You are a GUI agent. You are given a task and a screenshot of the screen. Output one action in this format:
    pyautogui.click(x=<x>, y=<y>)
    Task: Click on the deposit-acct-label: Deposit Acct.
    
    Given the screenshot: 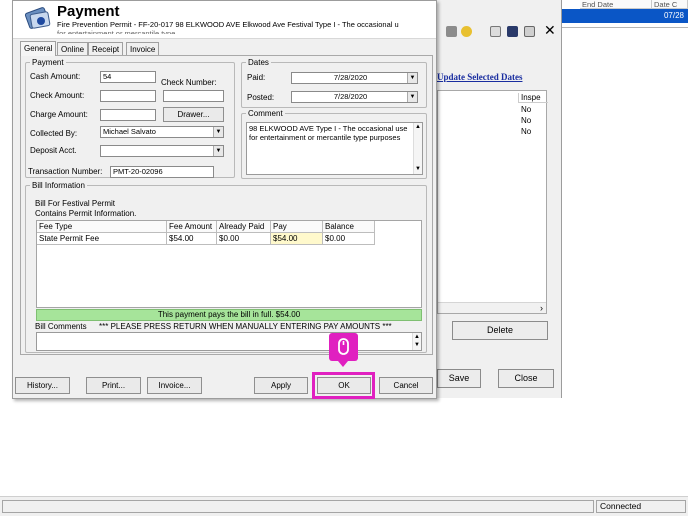 What is the action you would take?
    pyautogui.click(x=53, y=150)
    